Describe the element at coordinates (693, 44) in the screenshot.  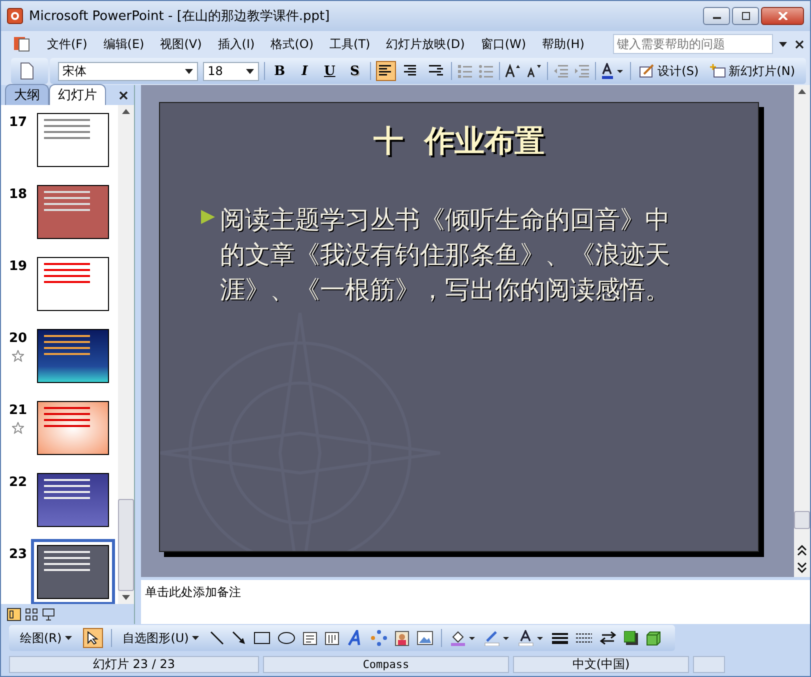
I see `help-search-field: 键入需要帮助的问题` at that location.